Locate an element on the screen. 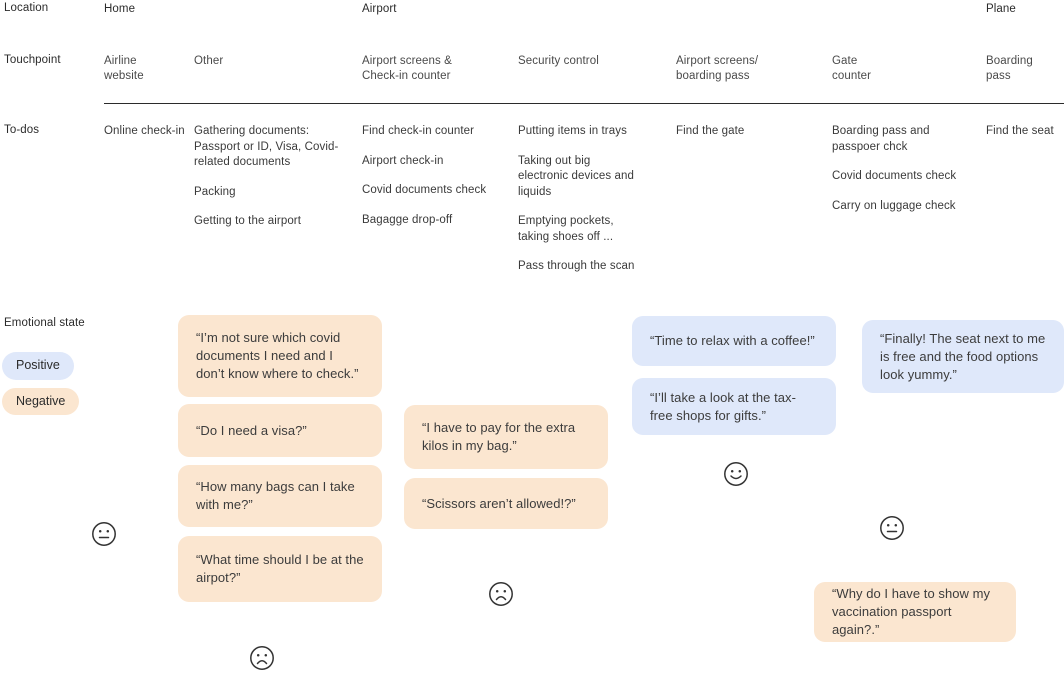 The width and height of the screenshot is (1064, 692). todo-item: Carry on luggage check is located at coordinates (894, 205).